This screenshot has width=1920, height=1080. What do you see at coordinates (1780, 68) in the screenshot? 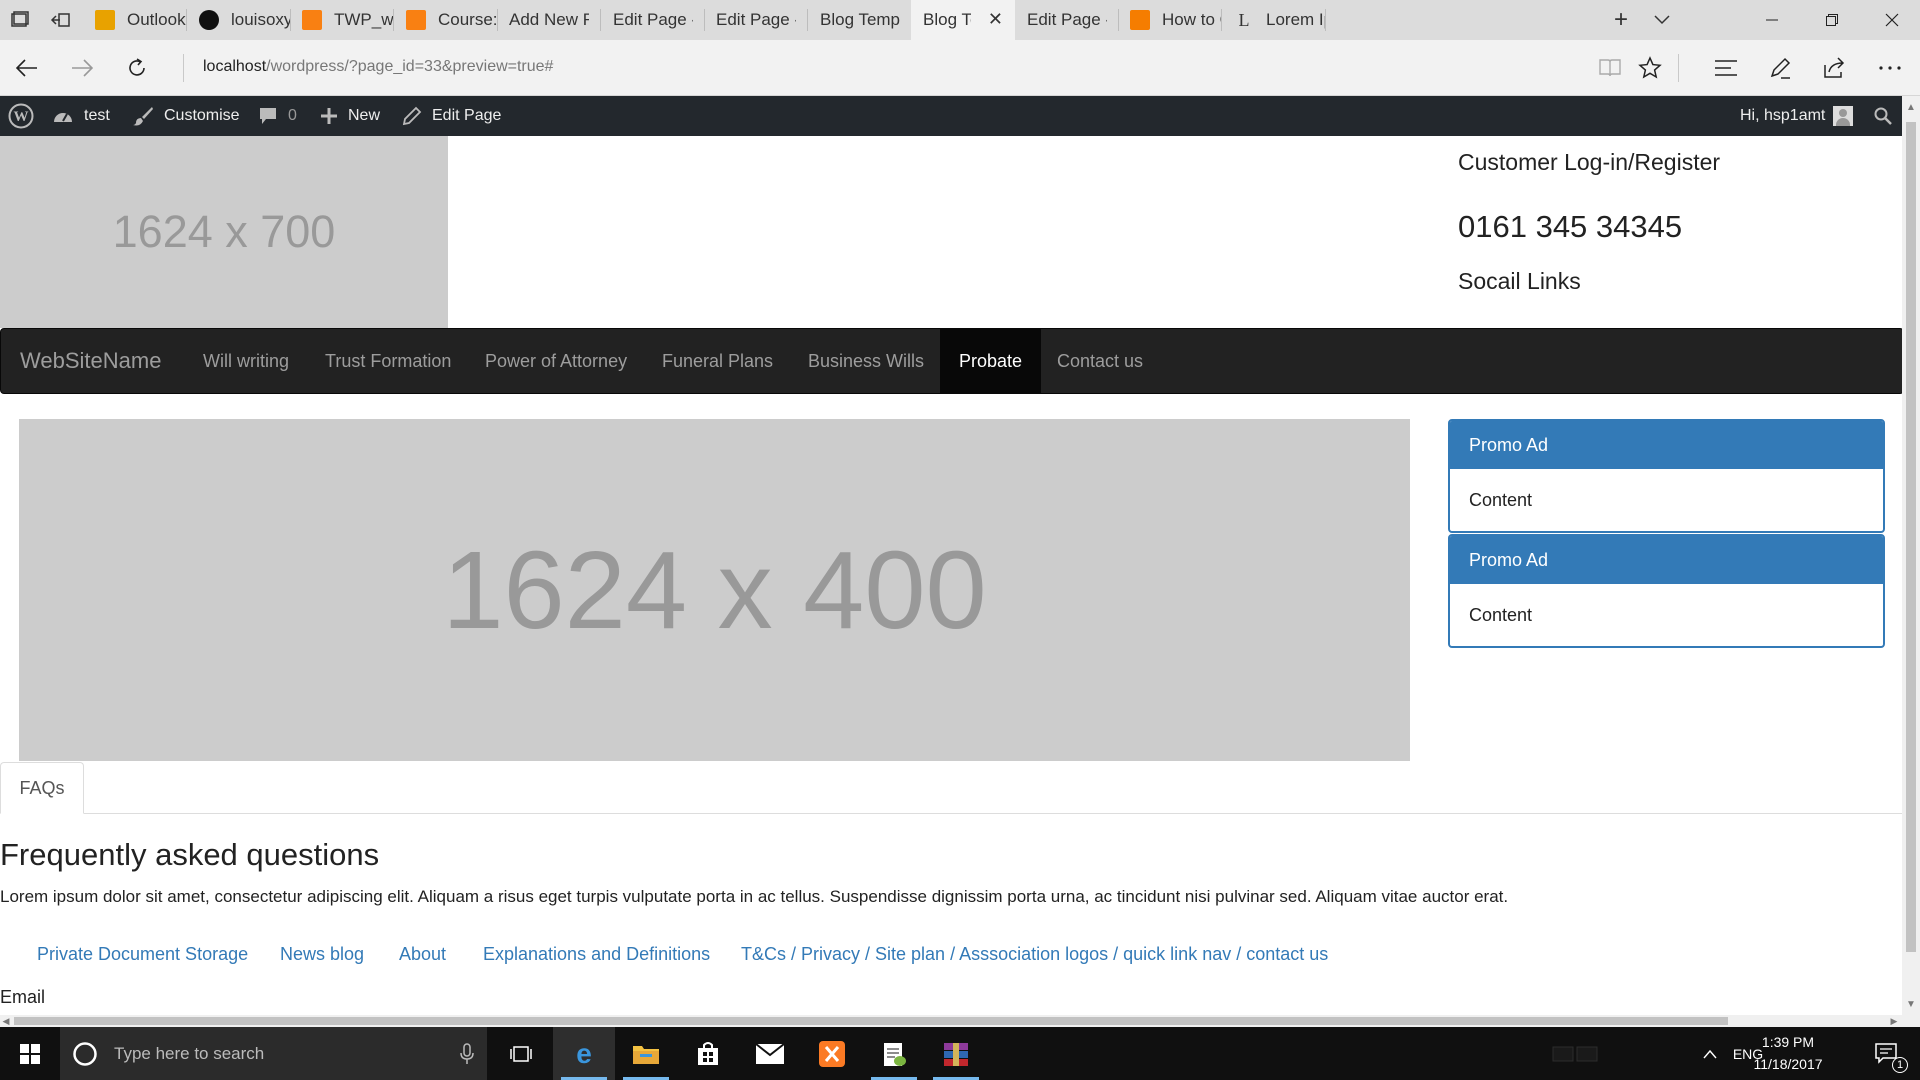
I see `web-note-icon` at bounding box center [1780, 68].